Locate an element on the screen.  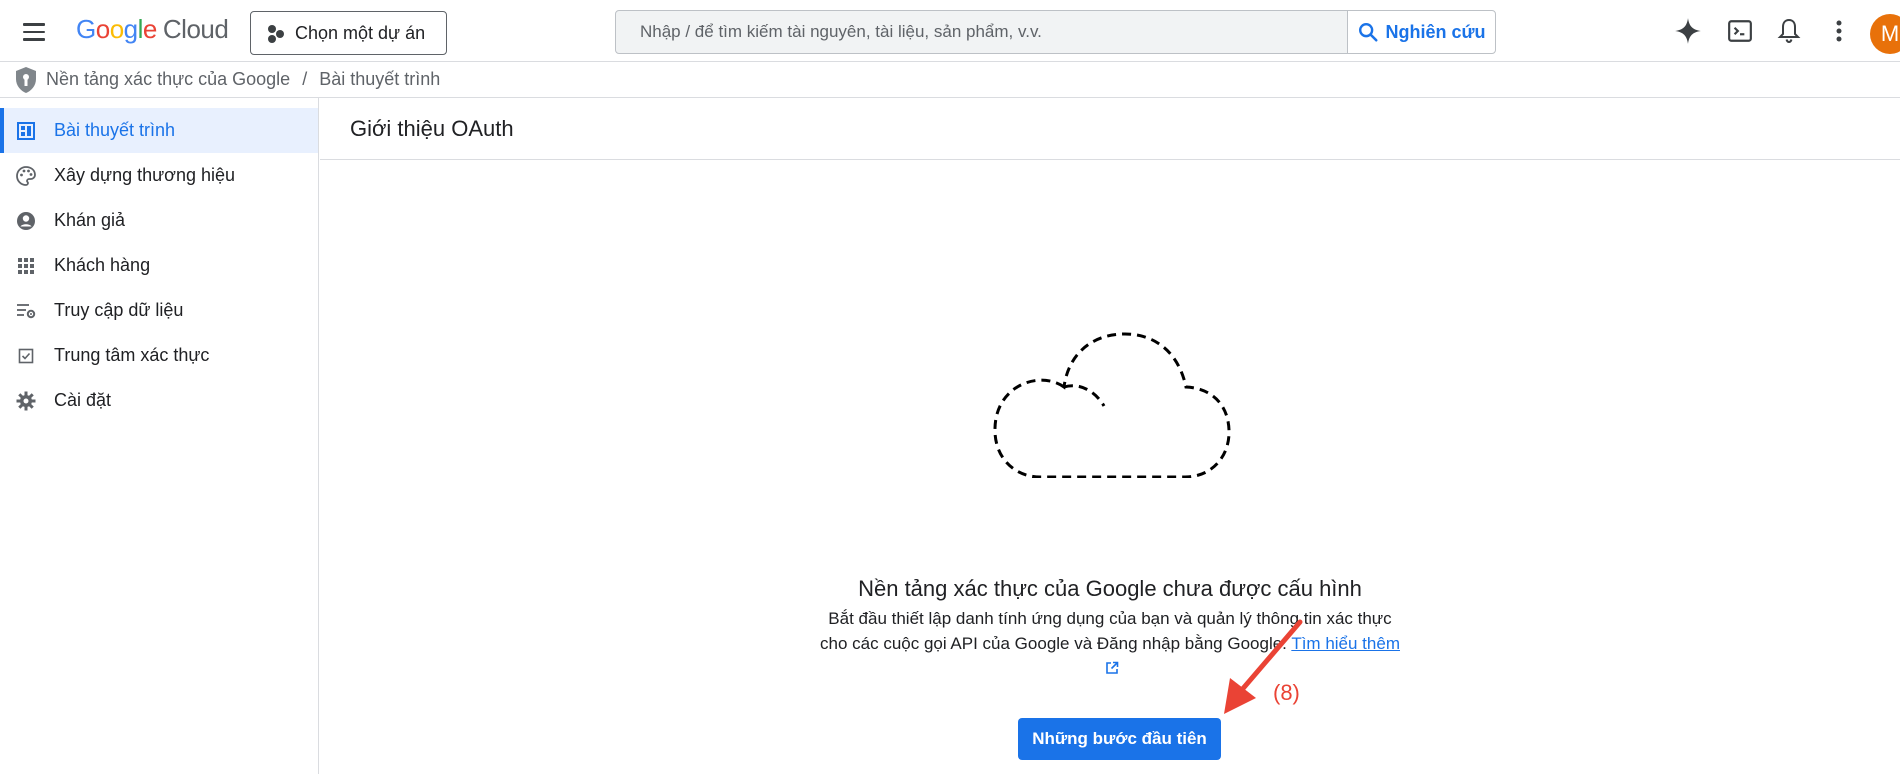
sidebar-item-label: Truy cập dữ liệu is located at coordinates (119, 310).